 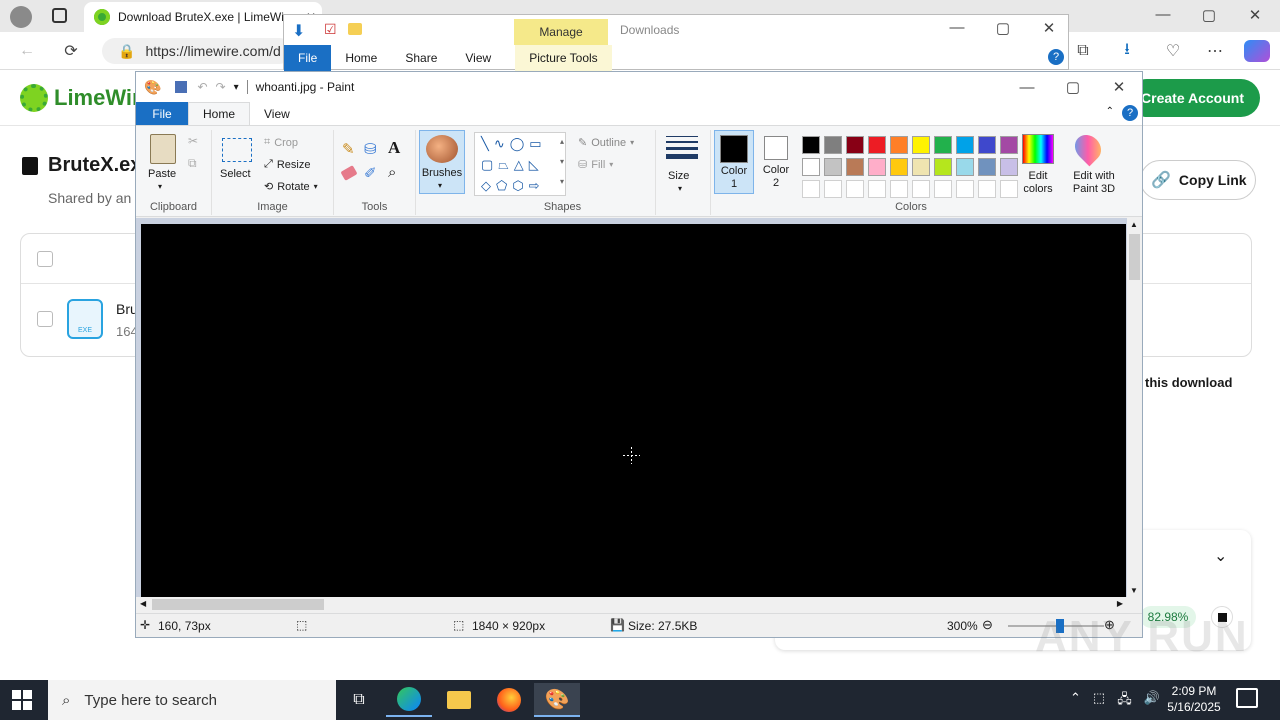 What do you see at coordinates (21, 17) in the screenshot?
I see `profile-avatar` at bounding box center [21, 17].